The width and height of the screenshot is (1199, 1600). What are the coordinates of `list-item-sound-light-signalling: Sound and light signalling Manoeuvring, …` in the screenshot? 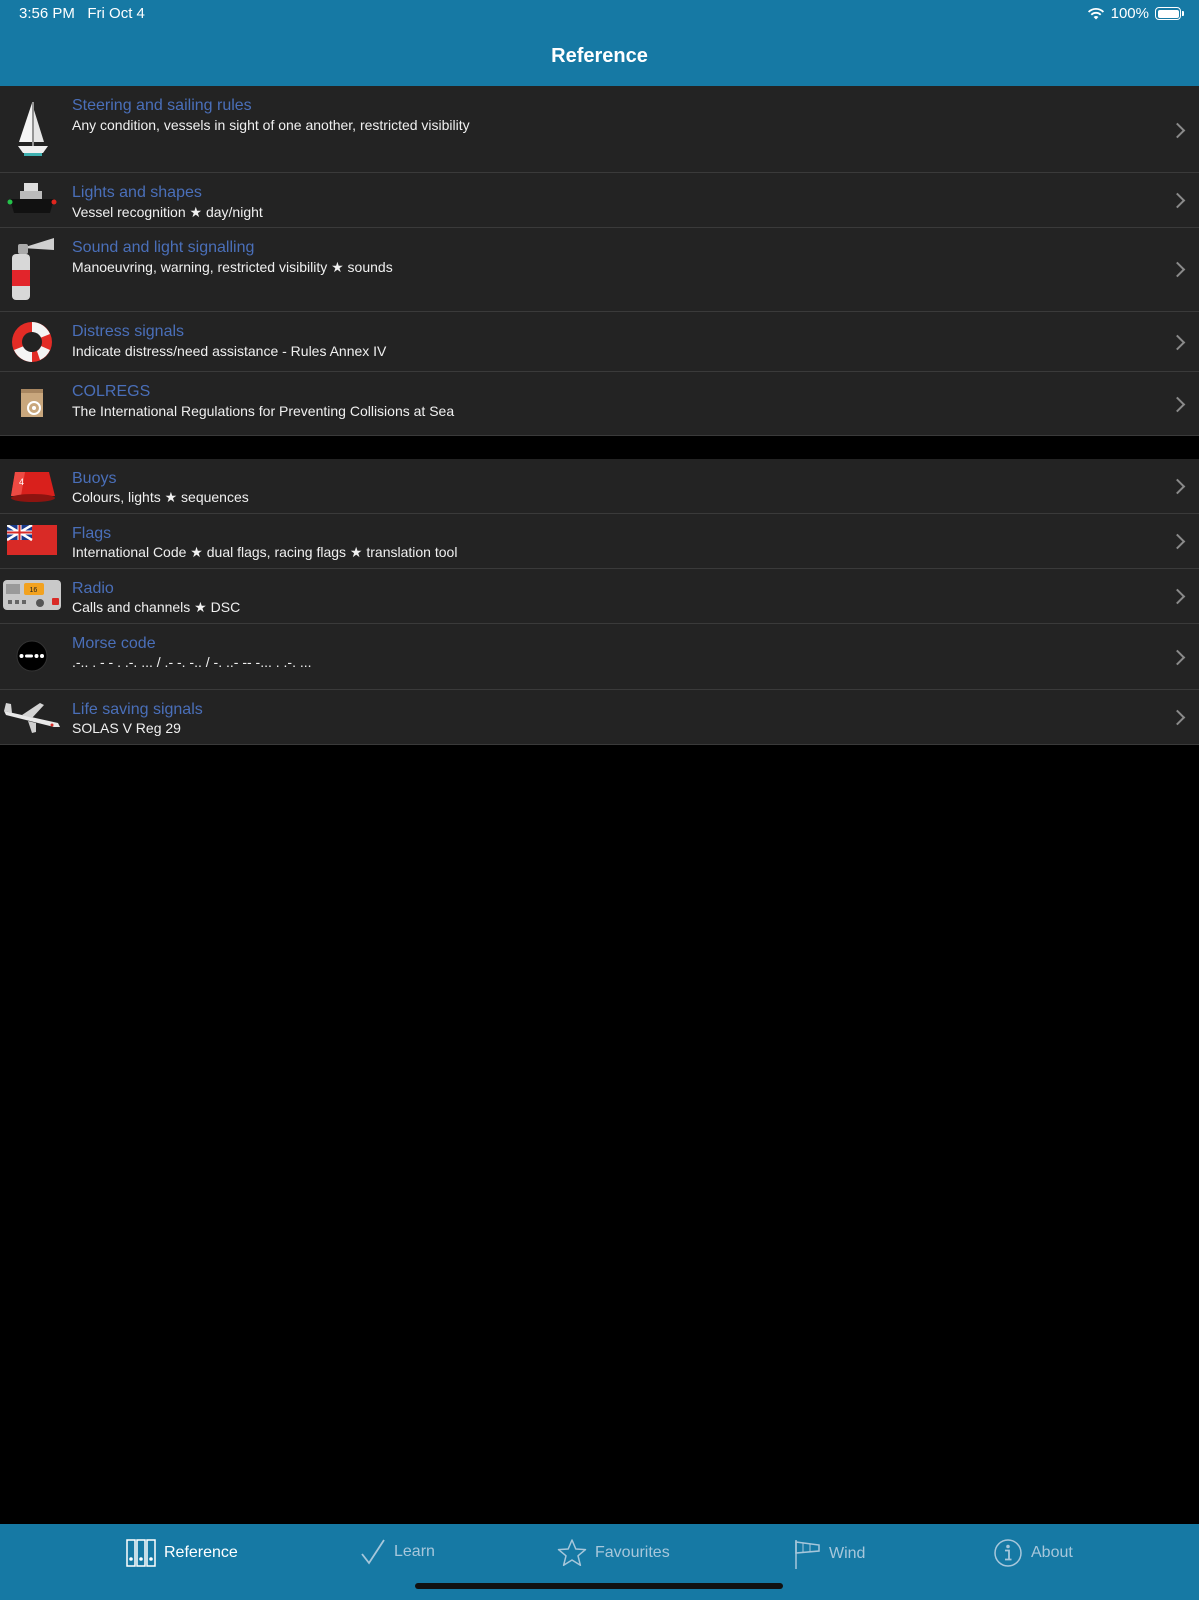 It's located at (599, 270).